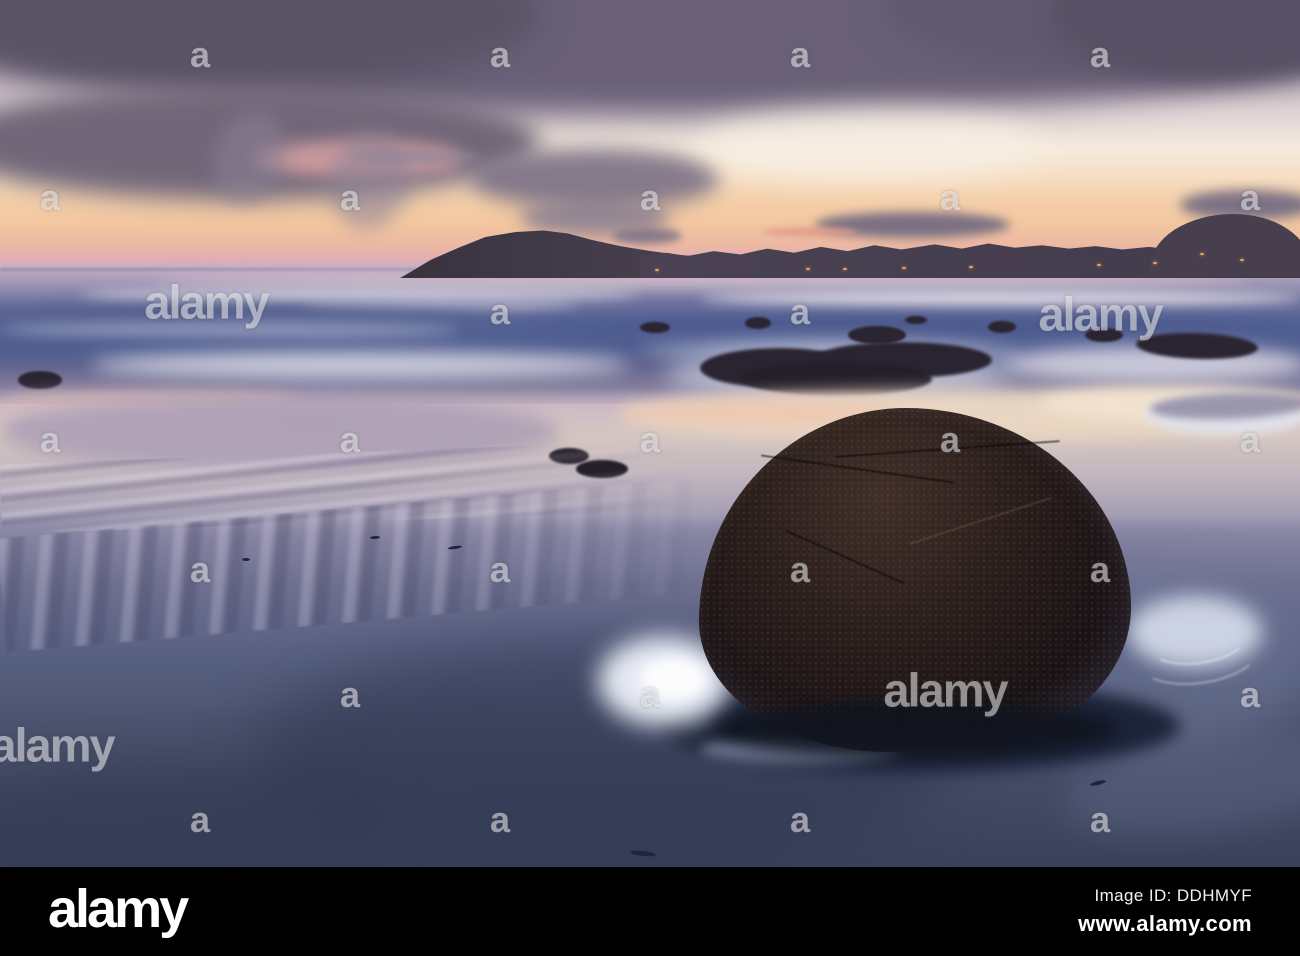 The width and height of the screenshot is (1300, 956). What do you see at coordinates (916, 729) in the screenshot?
I see `boulder-base-shadow` at bounding box center [916, 729].